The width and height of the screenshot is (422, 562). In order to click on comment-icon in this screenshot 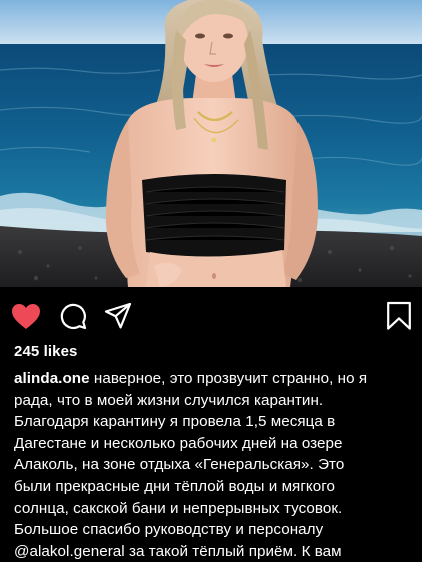, I will do `click(73, 316)`.